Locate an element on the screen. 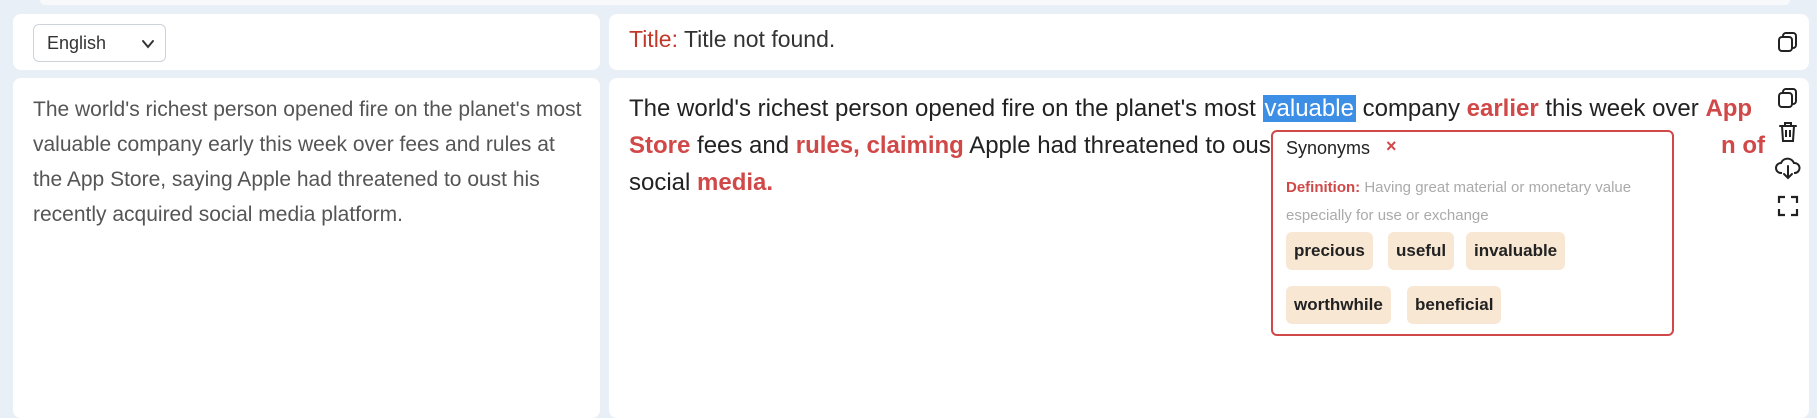  close-icon: × is located at coordinates (1391, 146).